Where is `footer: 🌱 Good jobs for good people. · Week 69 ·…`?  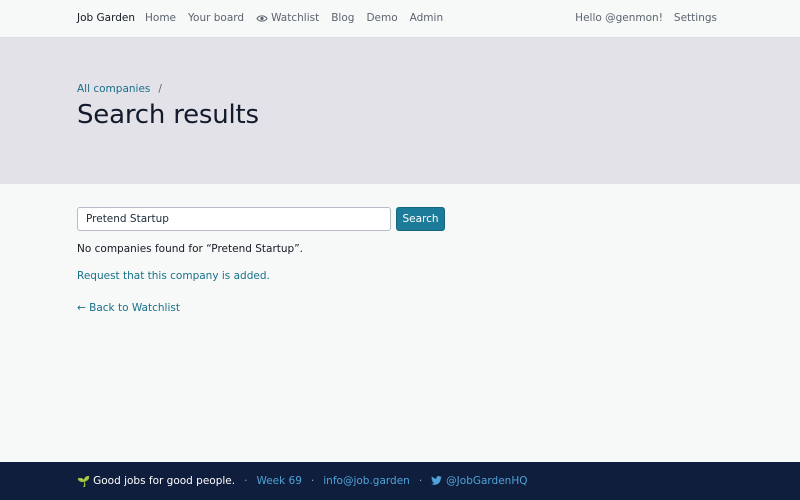 footer: 🌱 Good jobs for good people. · Week 69 ·… is located at coordinates (400, 481).